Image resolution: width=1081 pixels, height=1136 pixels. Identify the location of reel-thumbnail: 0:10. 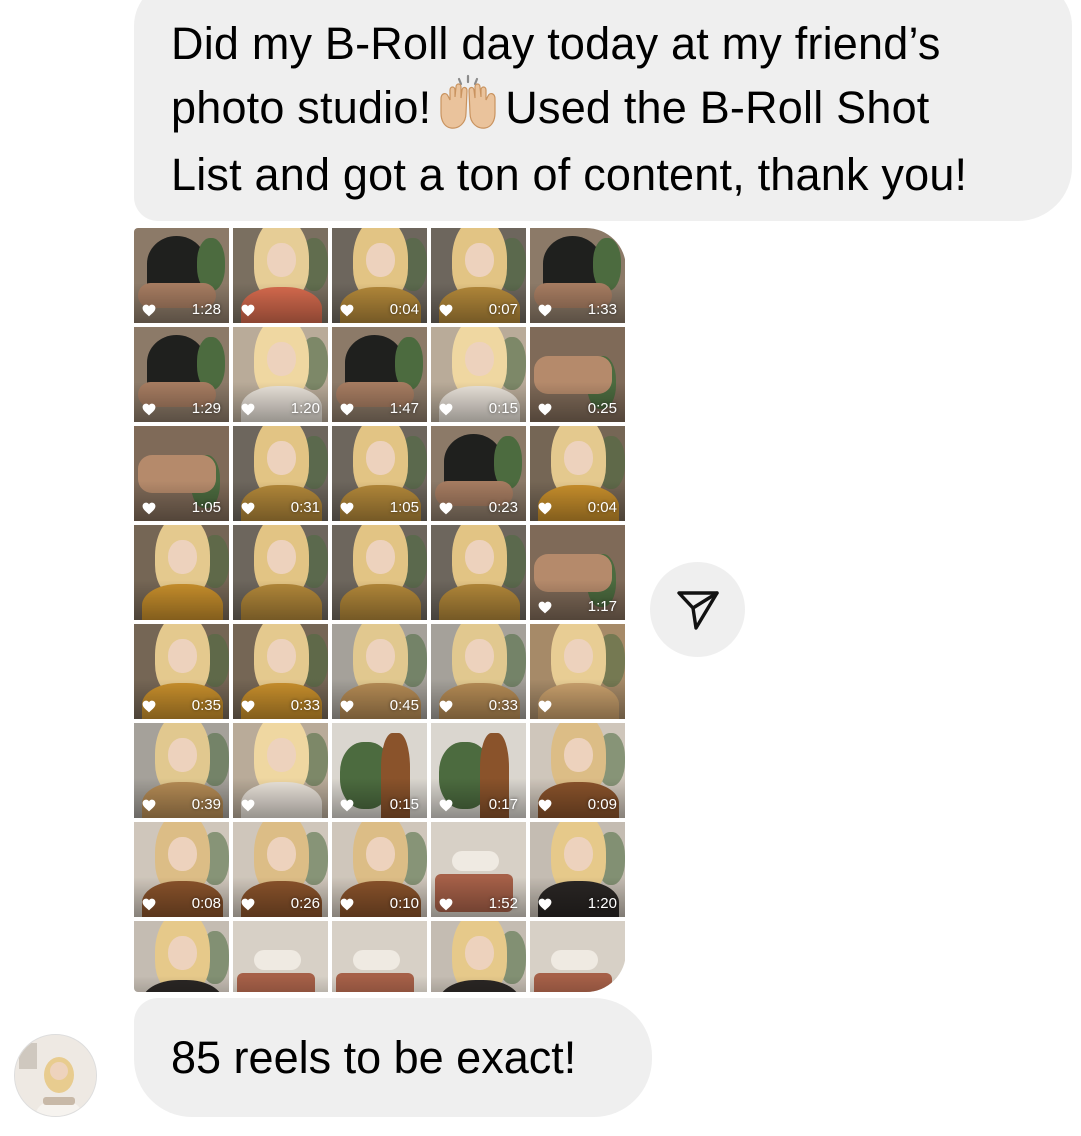
(379, 869).